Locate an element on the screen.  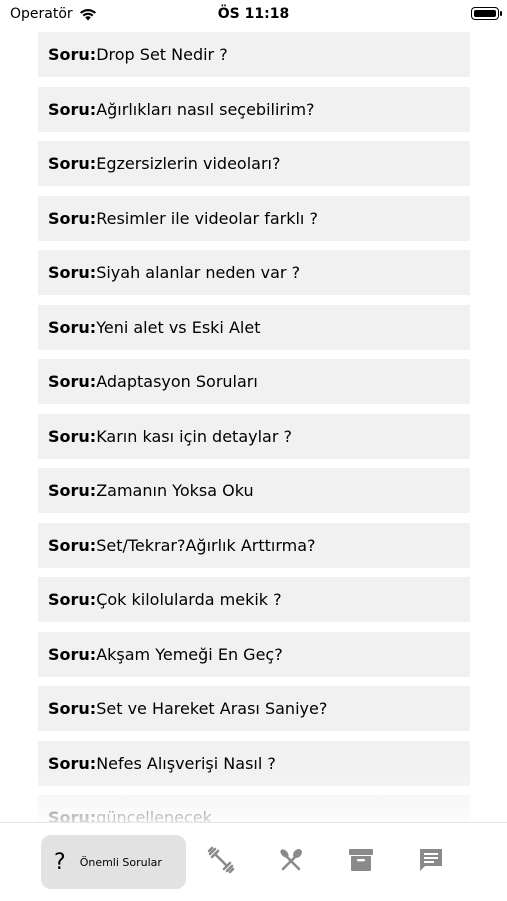
status-time: ÖS 11:18 is located at coordinates (253, 14).